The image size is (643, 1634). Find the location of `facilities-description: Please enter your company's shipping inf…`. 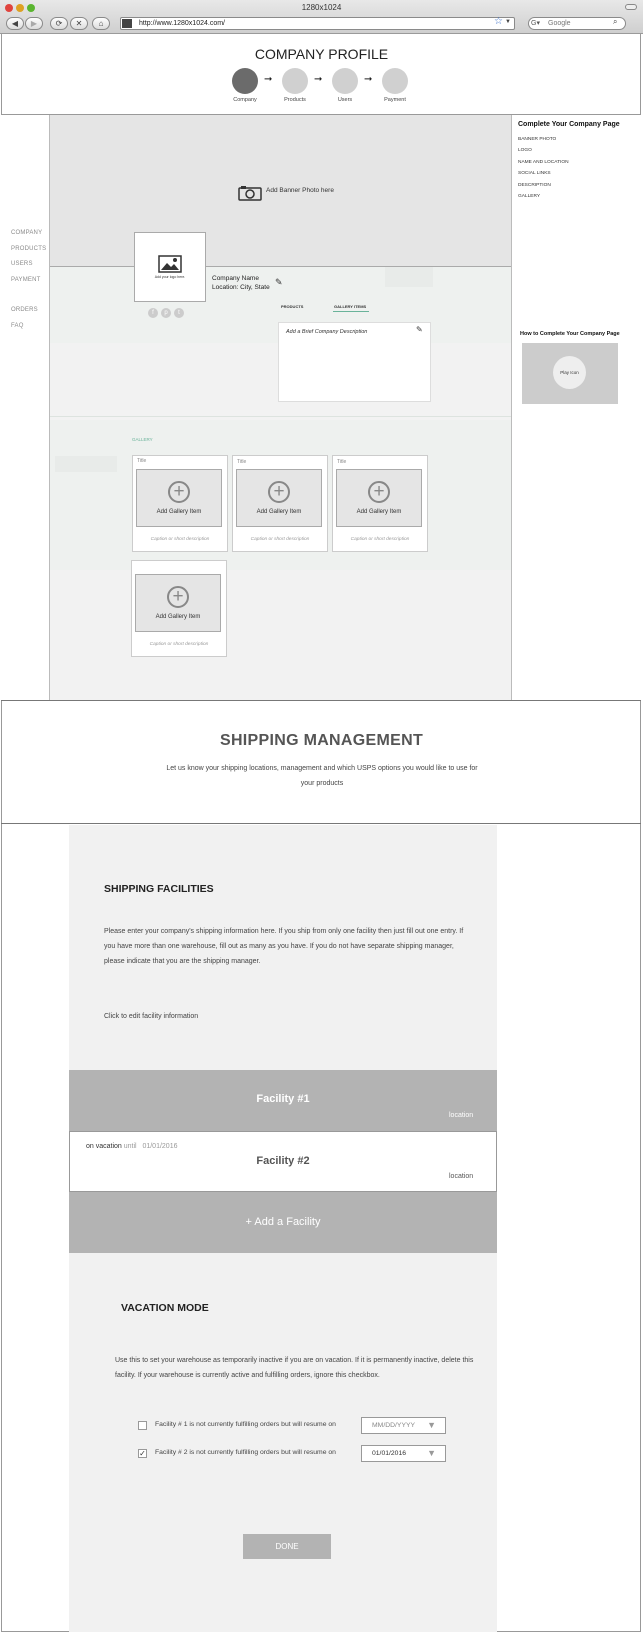

facilities-description: Please enter your company's shipping inf… is located at coordinates (284, 946).